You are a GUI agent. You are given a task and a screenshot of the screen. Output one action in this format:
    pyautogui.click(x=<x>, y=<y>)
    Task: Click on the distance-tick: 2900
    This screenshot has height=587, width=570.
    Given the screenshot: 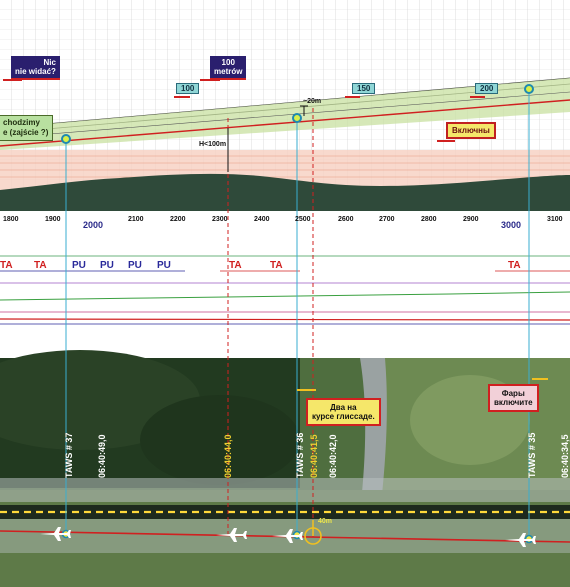 What is the action you would take?
    pyautogui.click(x=471, y=219)
    